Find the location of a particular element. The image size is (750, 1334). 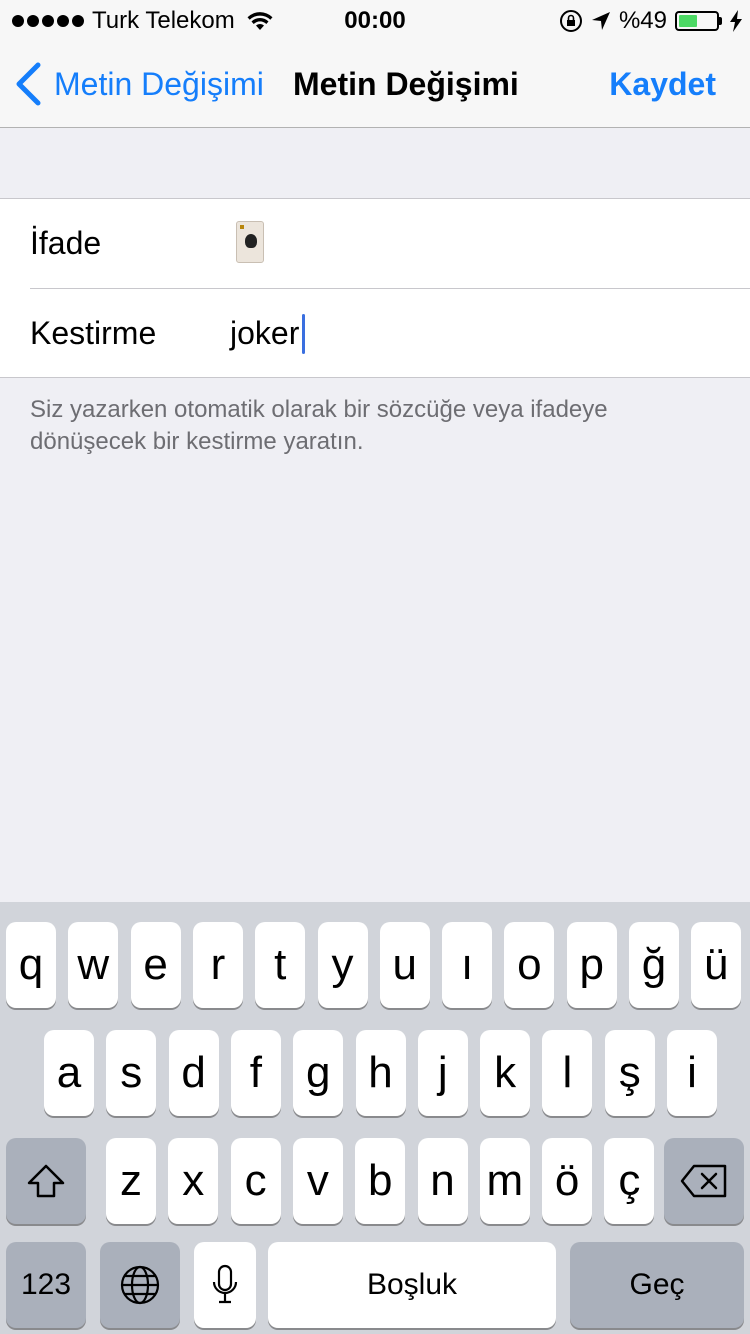

numbers-key: 123 is located at coordinates (46, 1285).